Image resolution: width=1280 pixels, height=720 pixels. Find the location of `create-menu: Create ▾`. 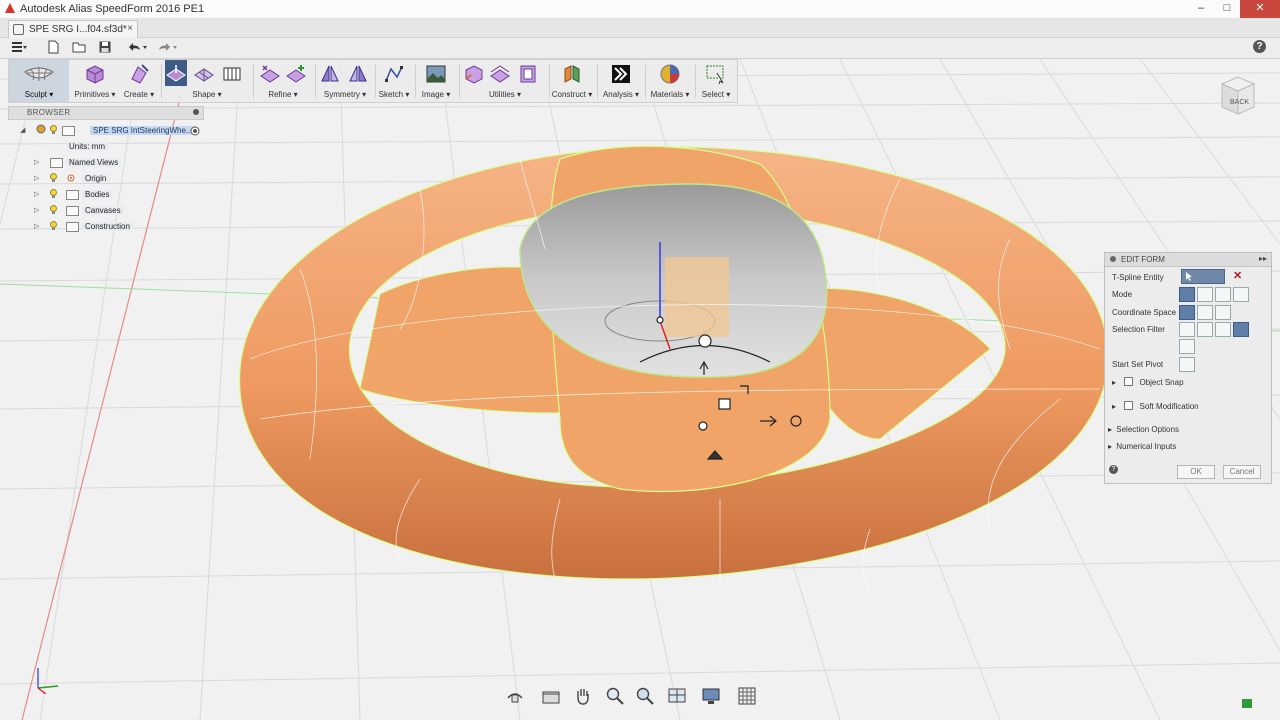

create-menu: Create ▾ is located at coordinates (139, 81).